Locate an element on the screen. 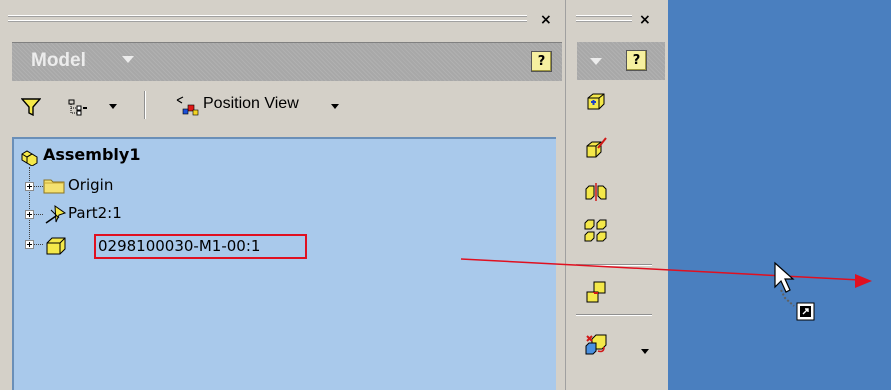 This screenshot has height=390, width=891. assembly-icon is located at coordinates (29, 158).